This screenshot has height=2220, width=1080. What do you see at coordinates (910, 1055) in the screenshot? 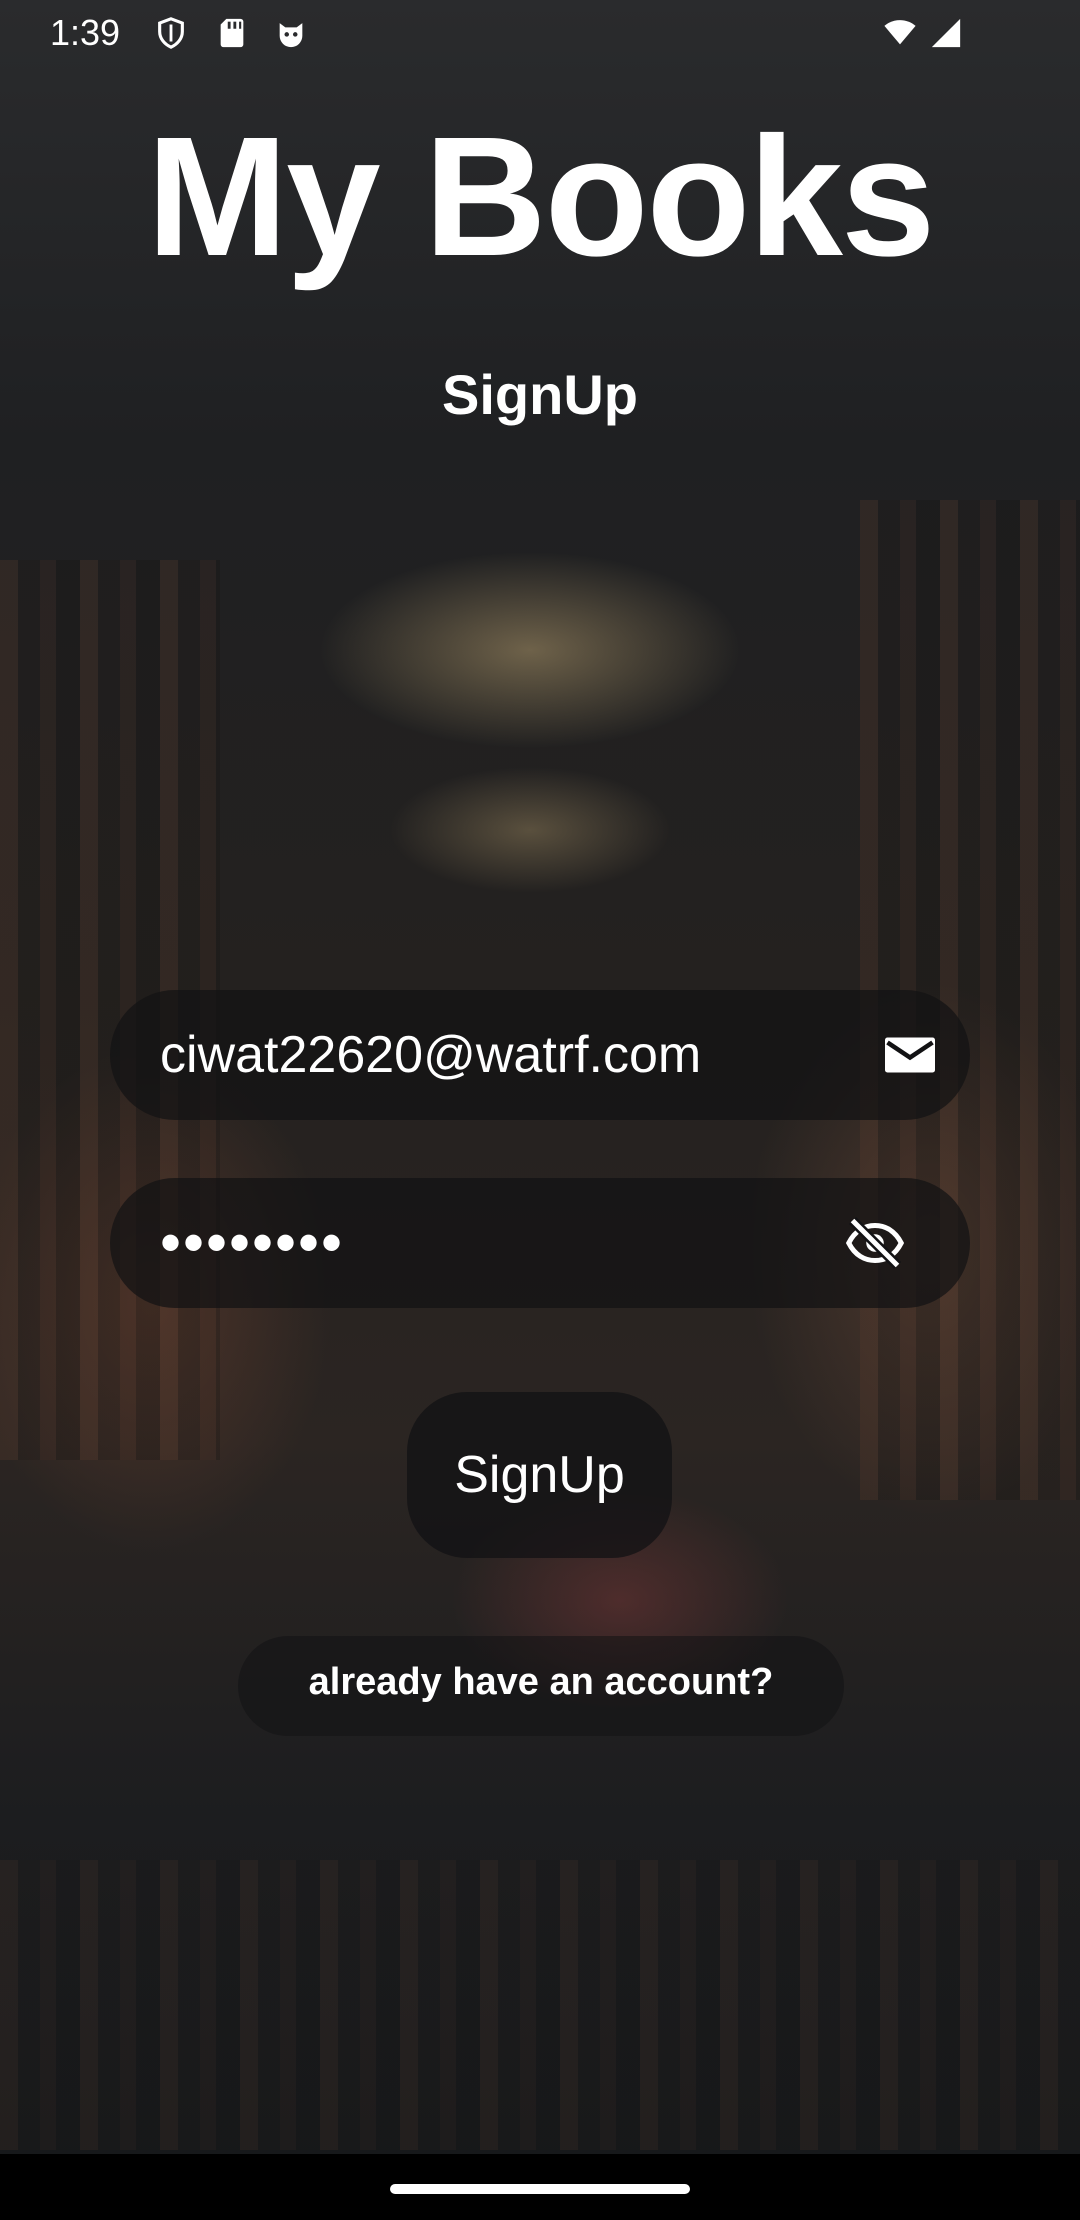
I see `mail-icon` at bounding box center [910, 1055].